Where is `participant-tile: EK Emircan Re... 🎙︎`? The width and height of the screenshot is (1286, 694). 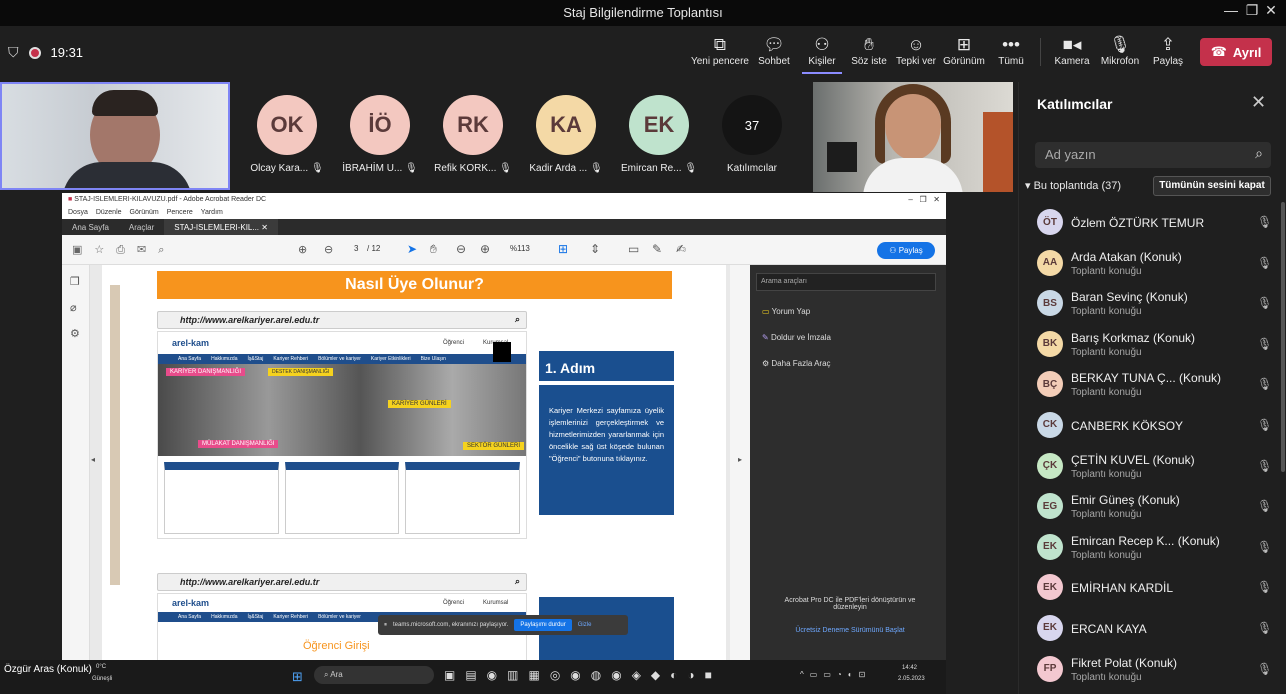 participant-tile: EK Emircan Re... 🎙︎ is located at coordinates (659, 134).